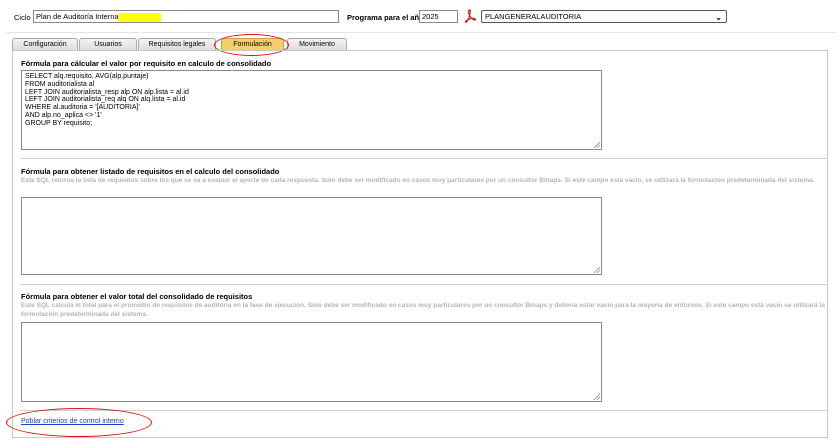  Describe the element at coordinates (252, 44) in the screenshot. I see `tab-formulacion: Formulación` at that location.